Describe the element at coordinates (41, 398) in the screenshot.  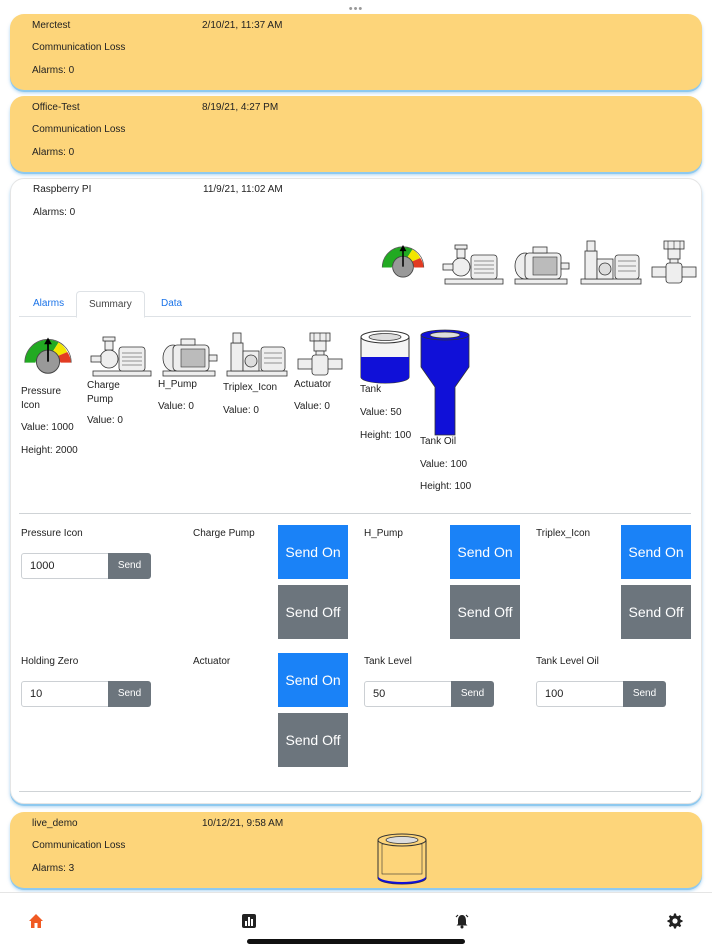
I see `summary-pressure-name: Pressure Icon` at that location.